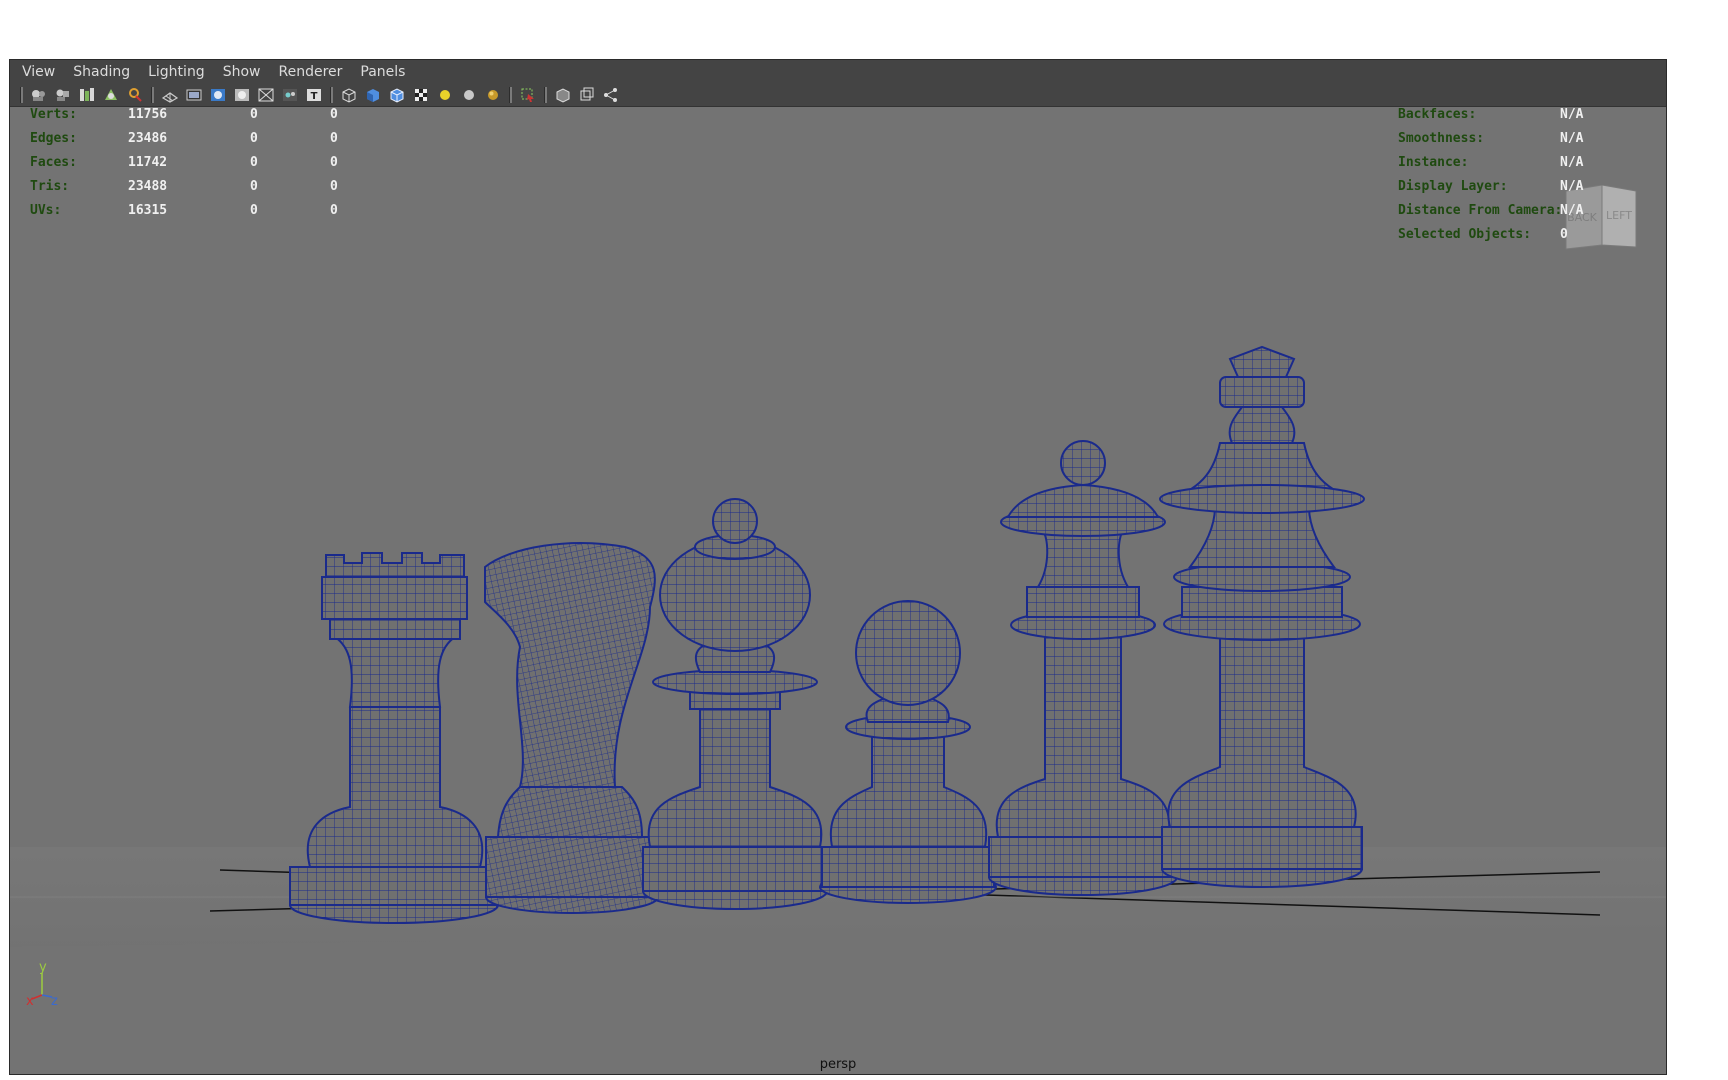 The width and height of the screenshot is (1728, 1080). What do you see at coordinates (135, 95) in the screenshot?
I see `2d-pan-zoom-icon` at bounding box center [135, 95].